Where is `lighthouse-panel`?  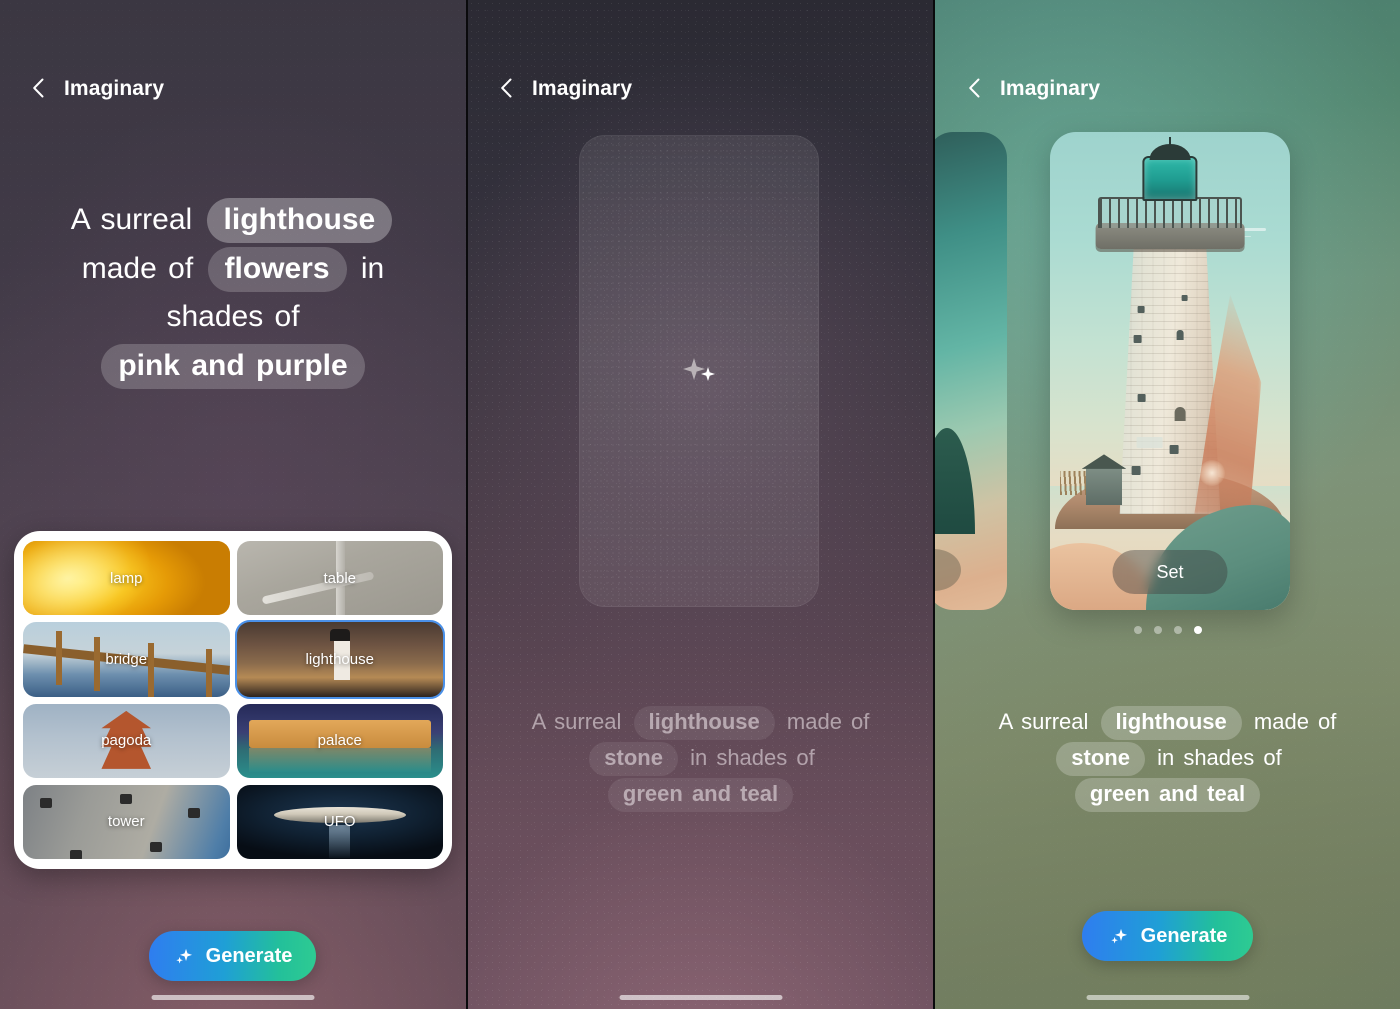
lighthouse-panel is located at coordinates (1149, 442).